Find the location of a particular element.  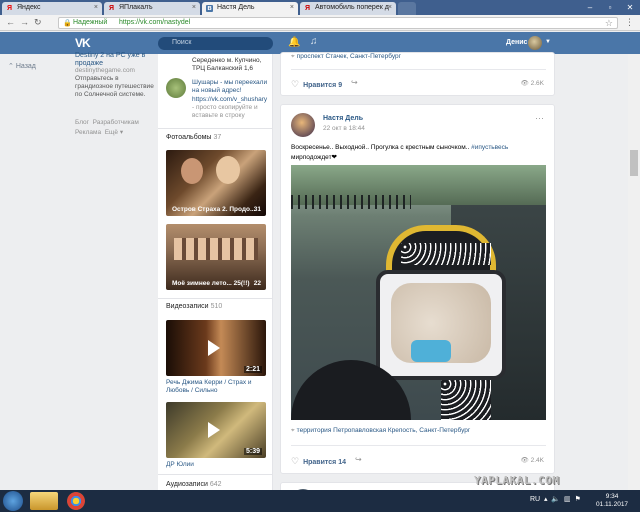

chrome-icon is located at coordinates (76, 501).